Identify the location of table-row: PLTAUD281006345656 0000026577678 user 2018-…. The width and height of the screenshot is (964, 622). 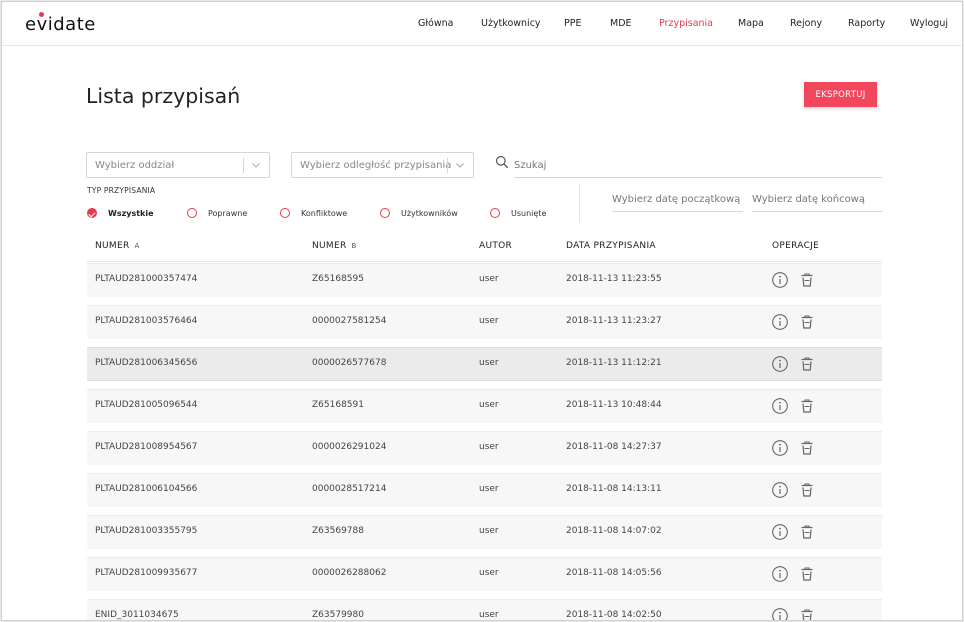
(484, 364).